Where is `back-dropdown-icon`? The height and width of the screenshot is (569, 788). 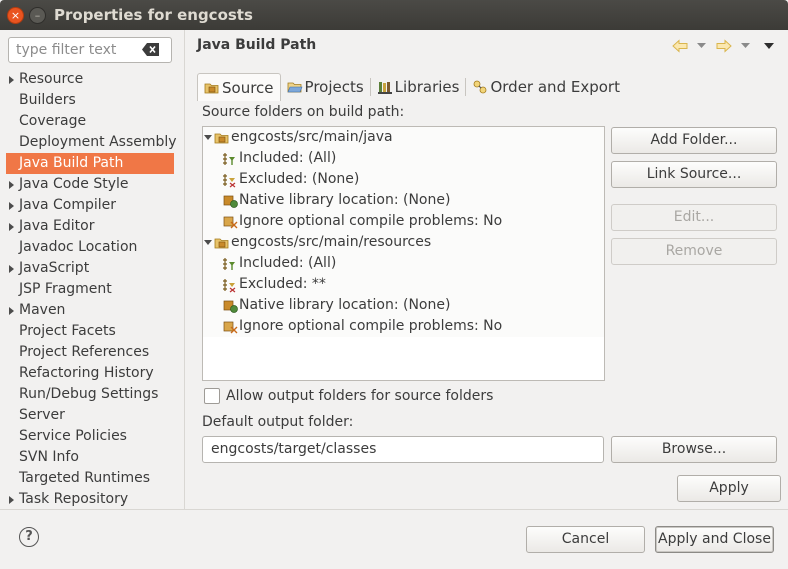
back-dropdown-icon is located at coordinates (701, 46).